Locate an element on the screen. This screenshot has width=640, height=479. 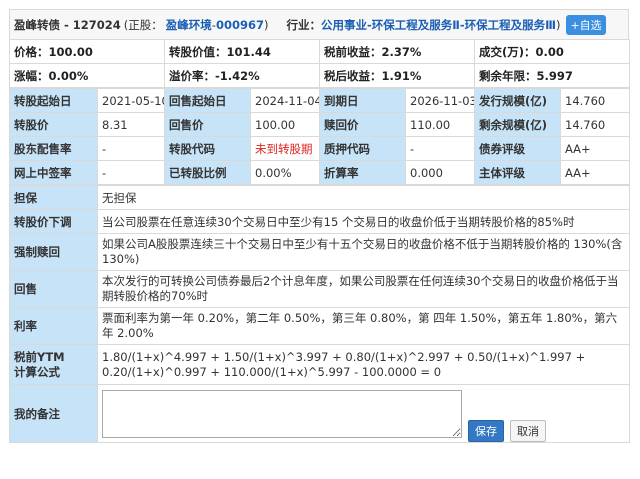
memo-row: 我的备注 保存 取消 is located at coordinates (319, 413).